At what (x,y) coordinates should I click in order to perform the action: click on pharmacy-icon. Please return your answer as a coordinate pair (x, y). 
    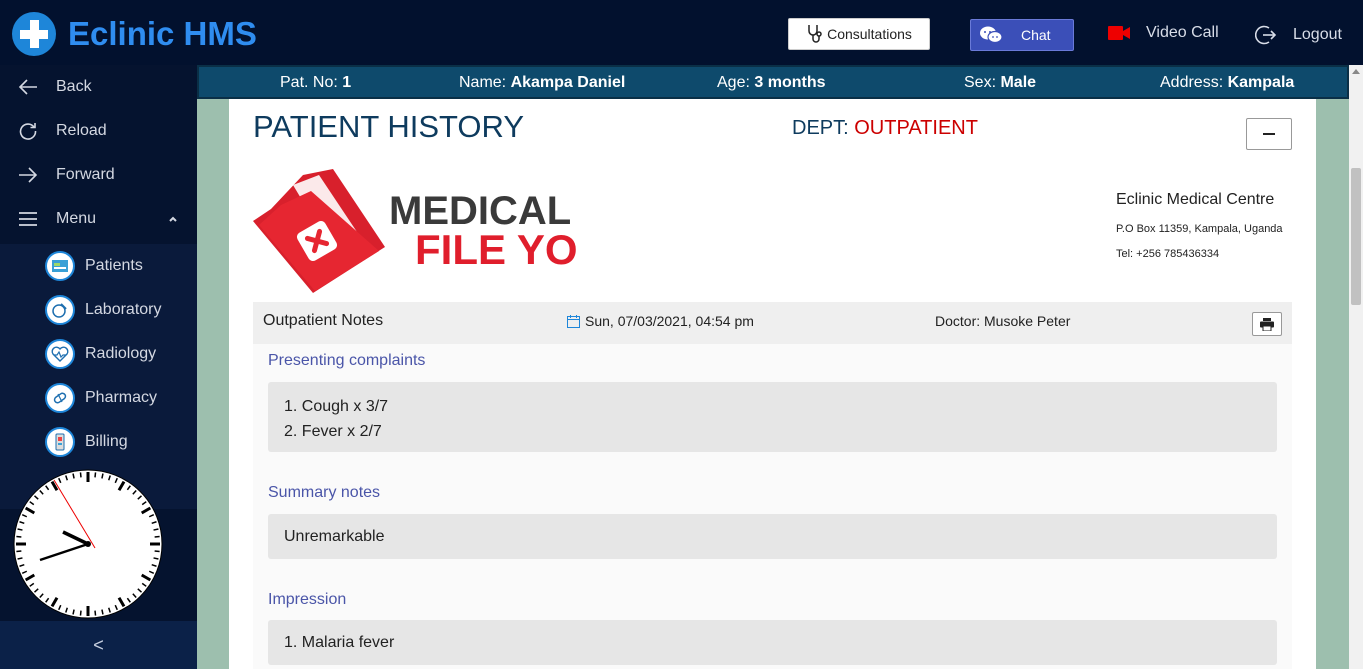
    Looking at the image, I should click on (60, 398).